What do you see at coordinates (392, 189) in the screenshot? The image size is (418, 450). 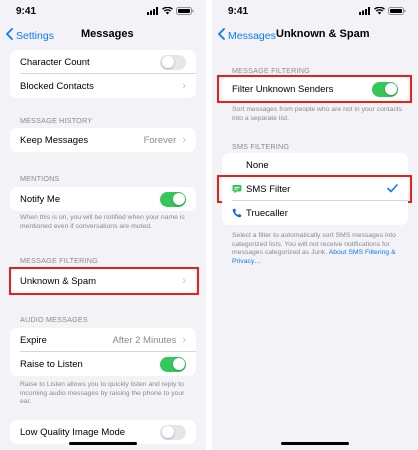 I see `checkmark-icon` at bounding box center [392, 189].